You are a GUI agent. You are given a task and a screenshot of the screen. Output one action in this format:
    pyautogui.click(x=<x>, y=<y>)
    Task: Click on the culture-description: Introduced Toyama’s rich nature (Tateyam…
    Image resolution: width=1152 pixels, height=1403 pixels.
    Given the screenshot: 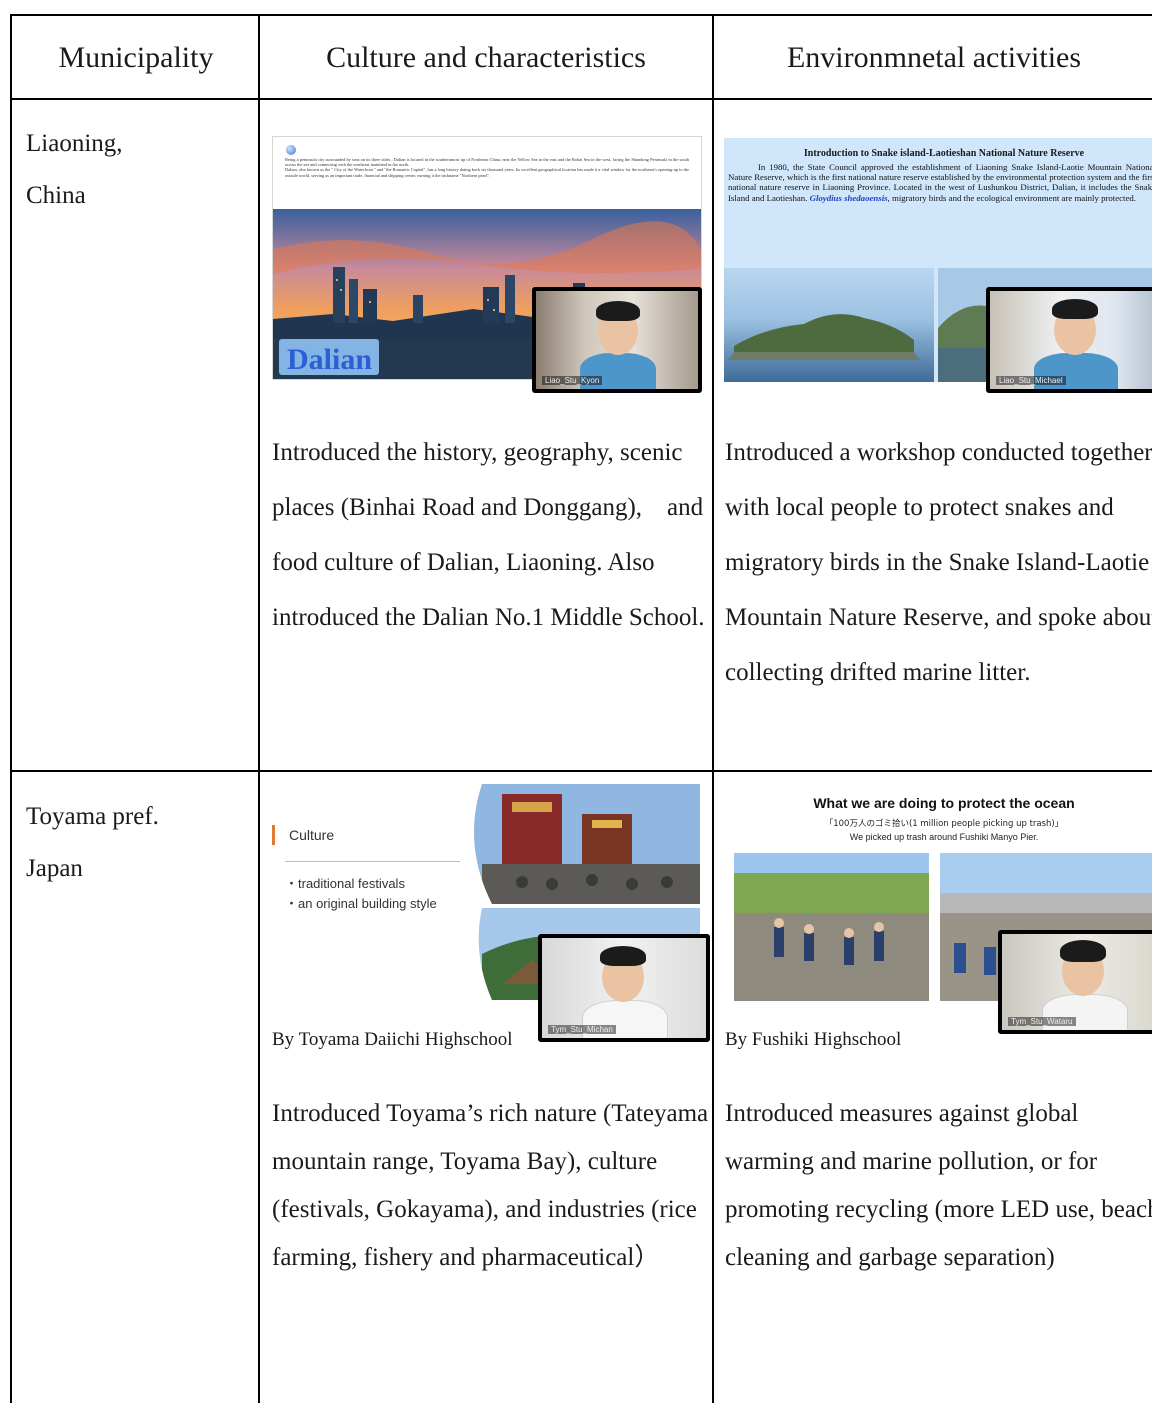 What is the action you would take?
    pyautogui.click(x=490, y=1185)
    